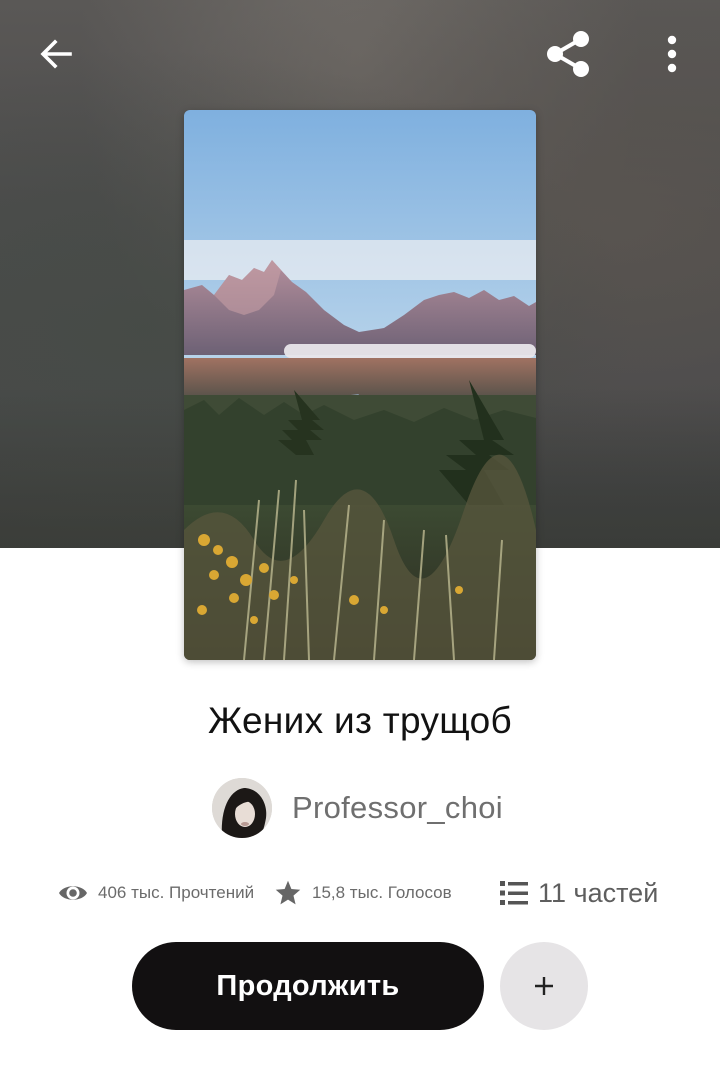 This screenshot has height=1072, width=720. Describe the element at coordinates (176, 892) in the screenshot. I see `reads-count: 406 тыс. Прочтений` at that location.